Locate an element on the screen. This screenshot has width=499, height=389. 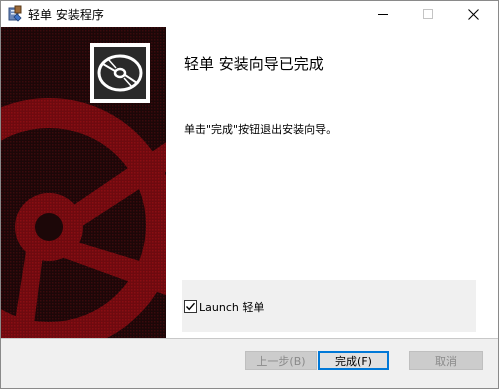
launch-panel: Launch 轻单 is located at coordinates (329, 306).